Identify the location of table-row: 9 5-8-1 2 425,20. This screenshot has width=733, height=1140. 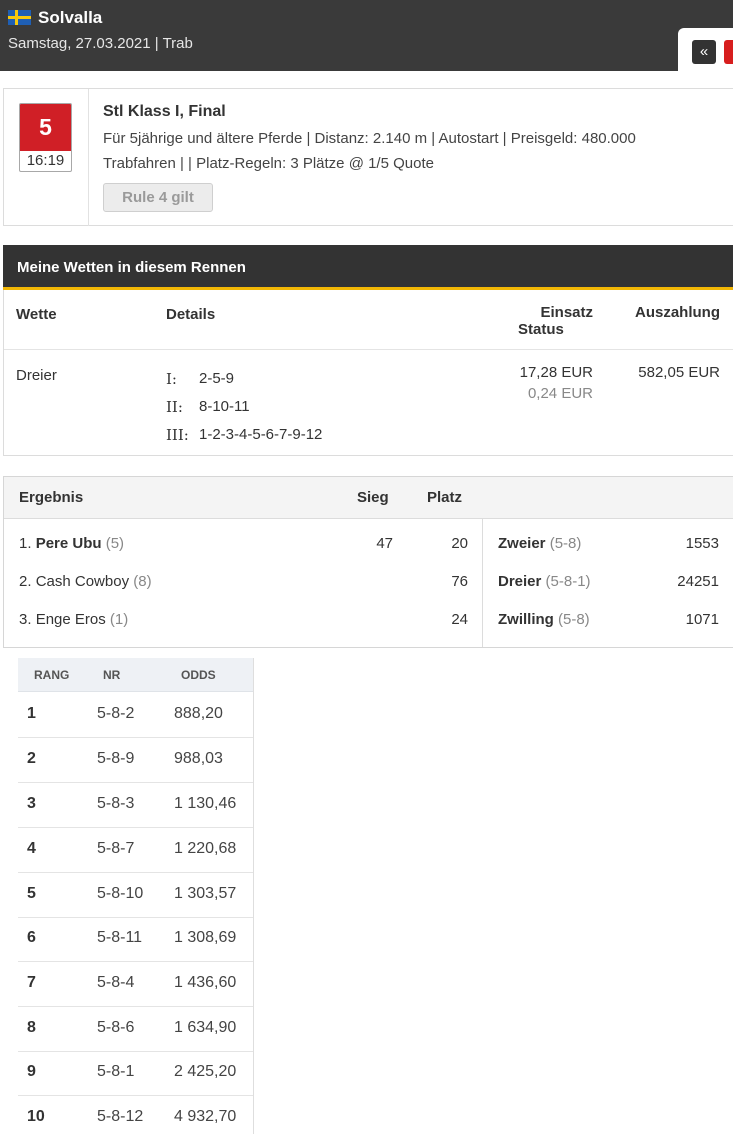
(135, 1073).